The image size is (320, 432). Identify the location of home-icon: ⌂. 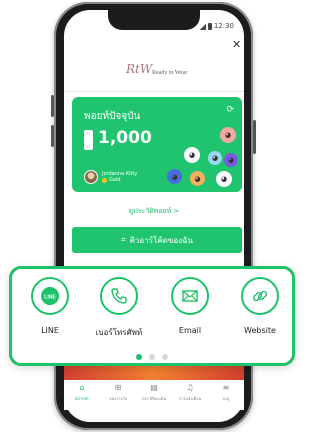
(82, 387).